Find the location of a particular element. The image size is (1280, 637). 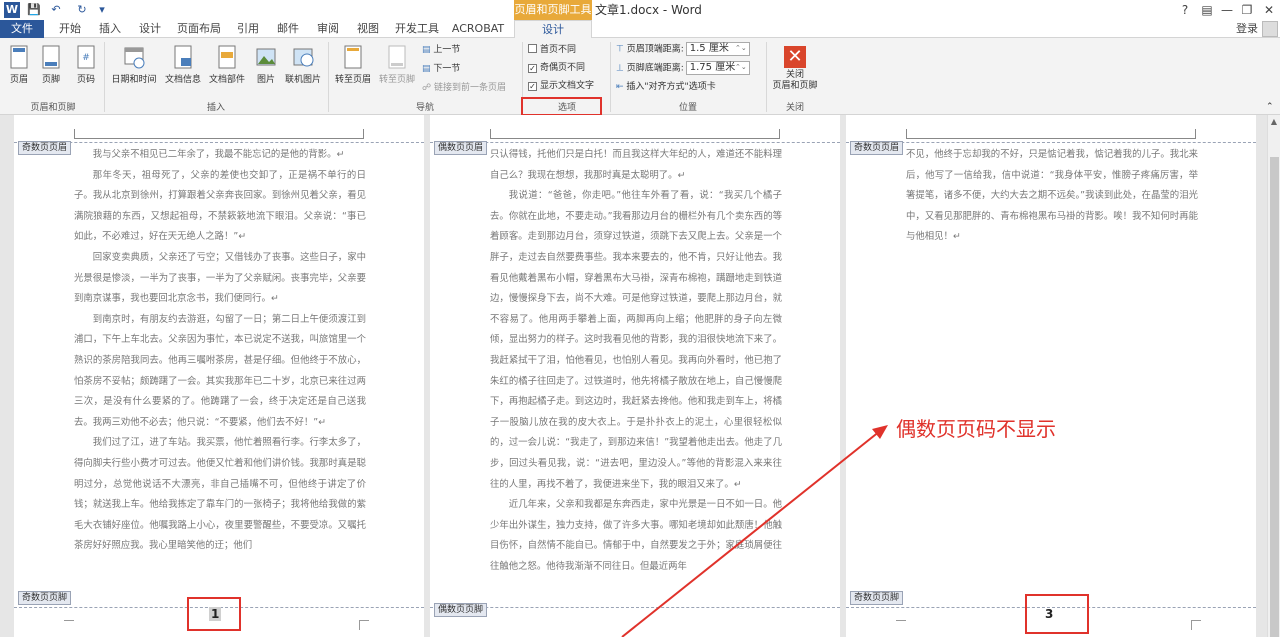

footer-button: 页脚 is located at coordinates (51, 64).